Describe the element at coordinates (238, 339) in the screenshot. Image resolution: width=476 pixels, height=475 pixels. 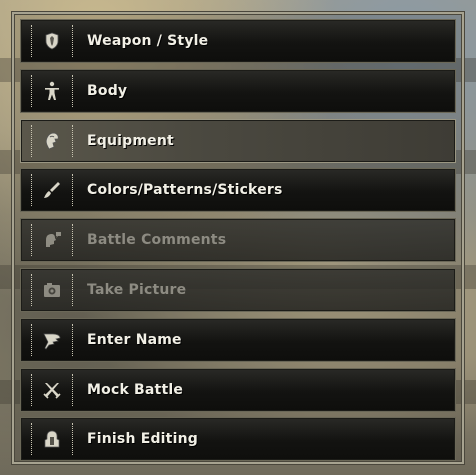
I see `menu-item-enter-name: Enter Name` at that location.